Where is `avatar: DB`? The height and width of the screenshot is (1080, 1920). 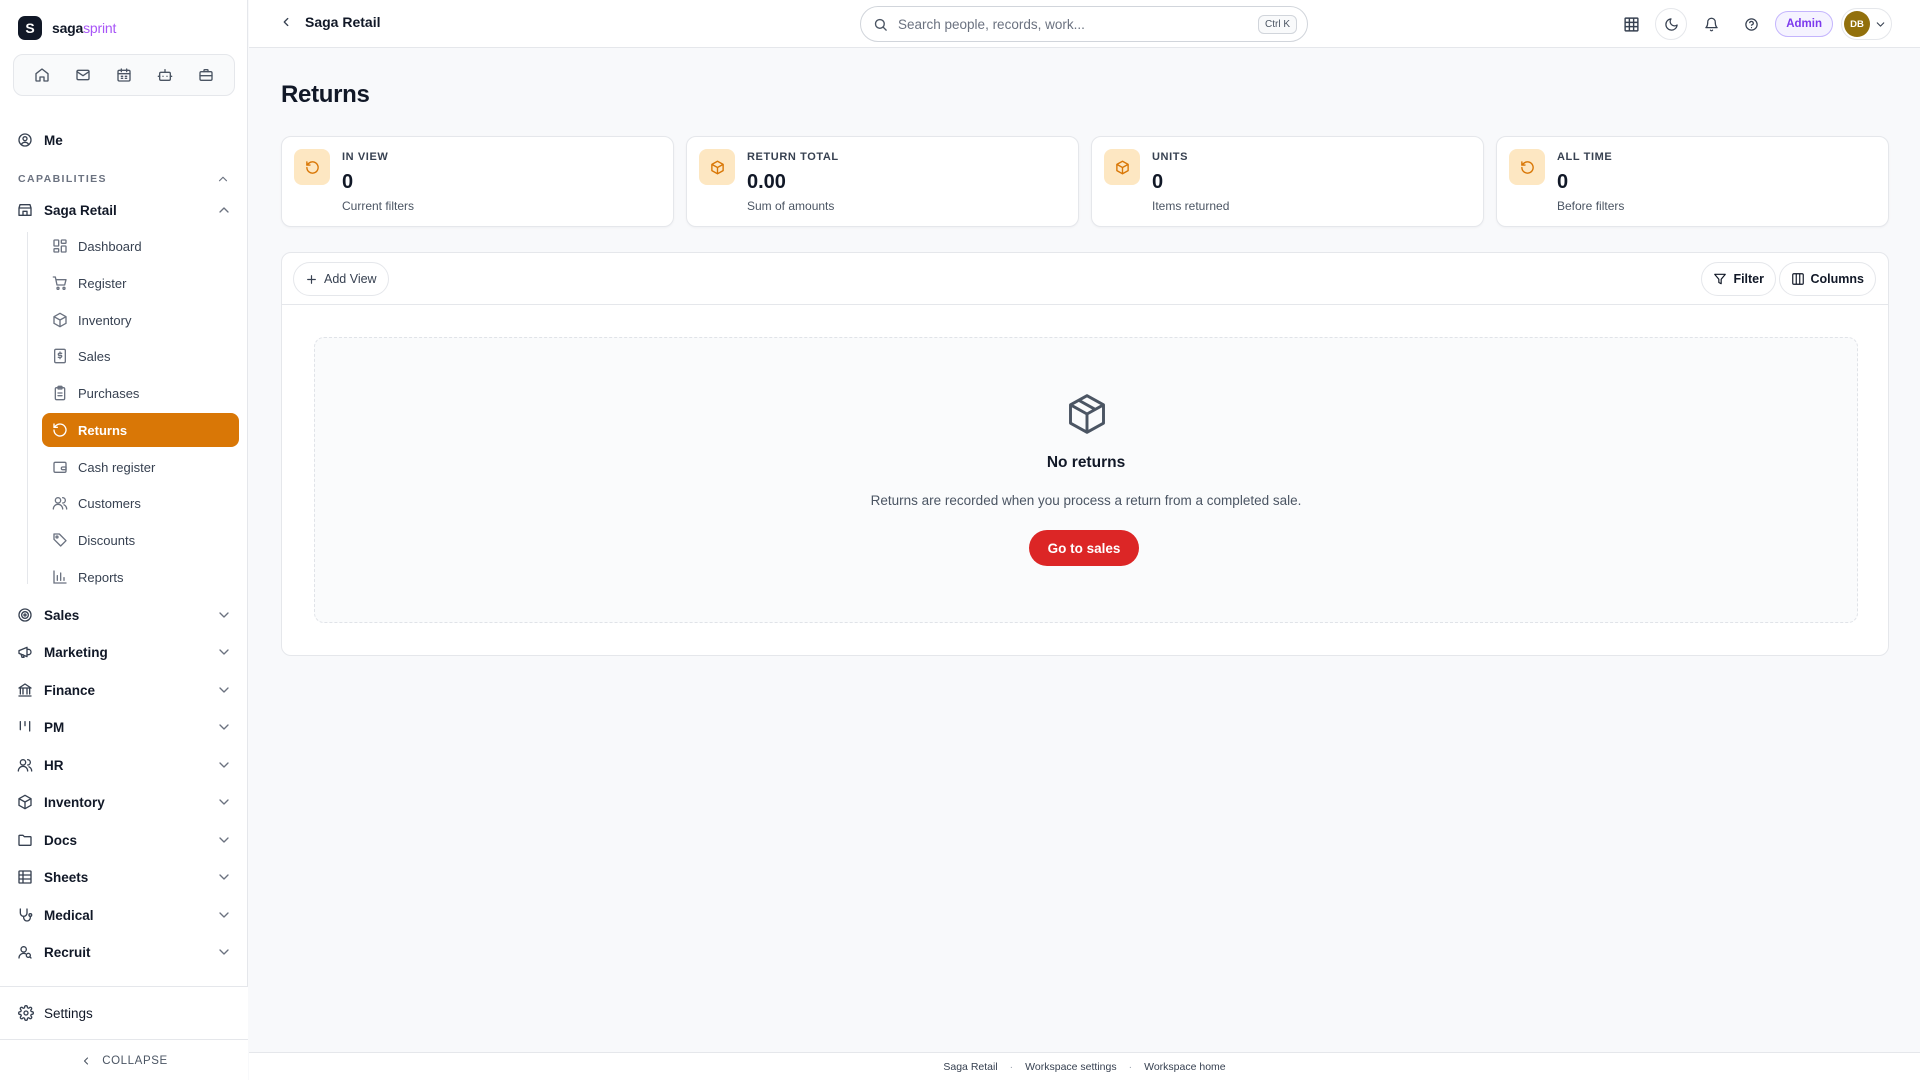
avatar: DB is located at coordinates (1857, 24).